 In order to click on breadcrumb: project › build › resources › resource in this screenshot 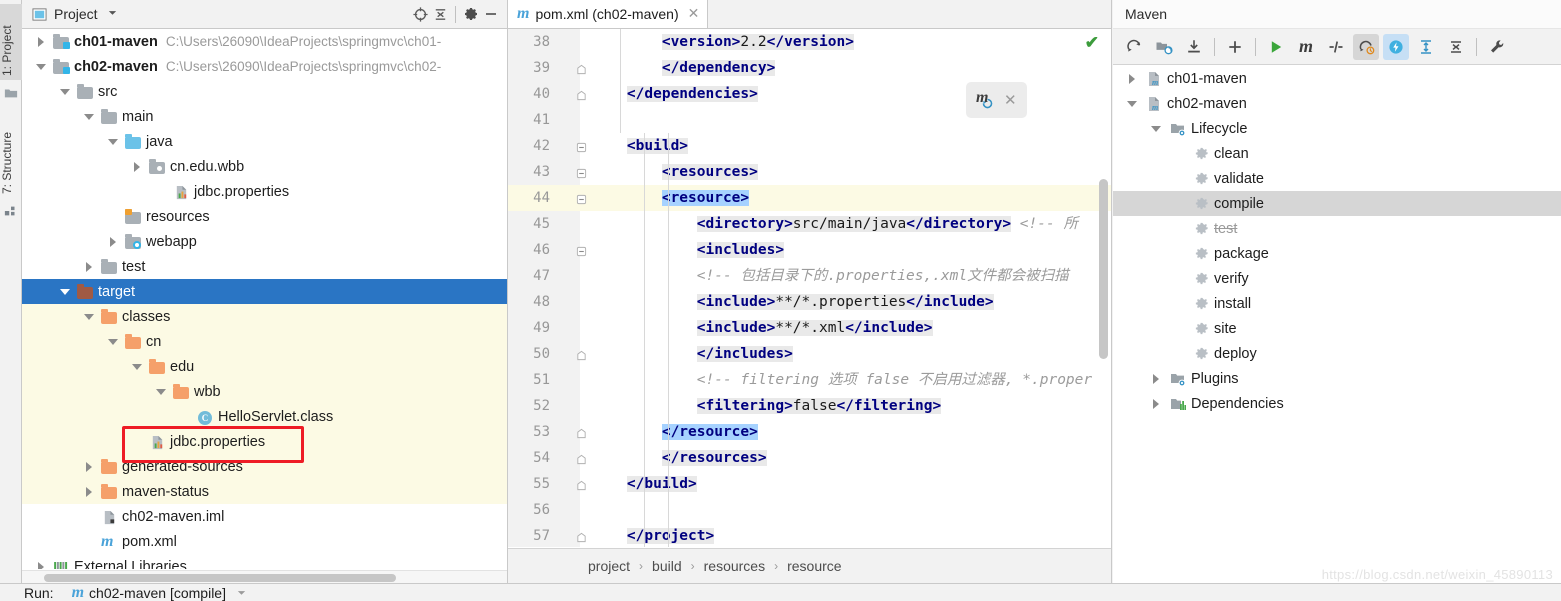, I will do `click(809, 565)`.